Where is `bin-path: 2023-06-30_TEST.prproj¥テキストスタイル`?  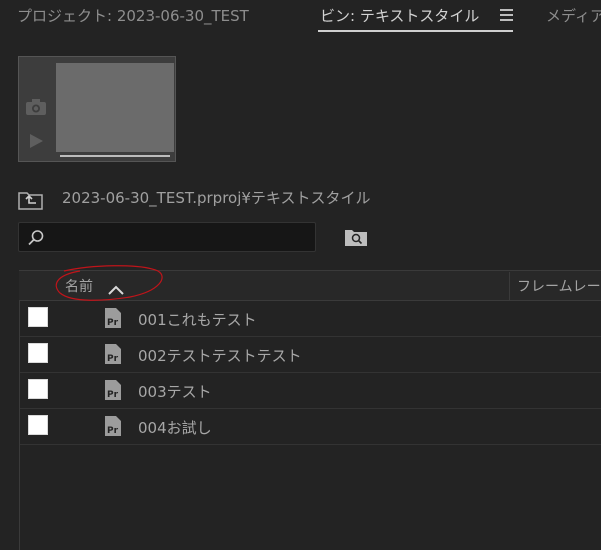 bin-path: 2023-06-30_TEST.prproj¥テキストスタイル is located at coordinates (216, 198).